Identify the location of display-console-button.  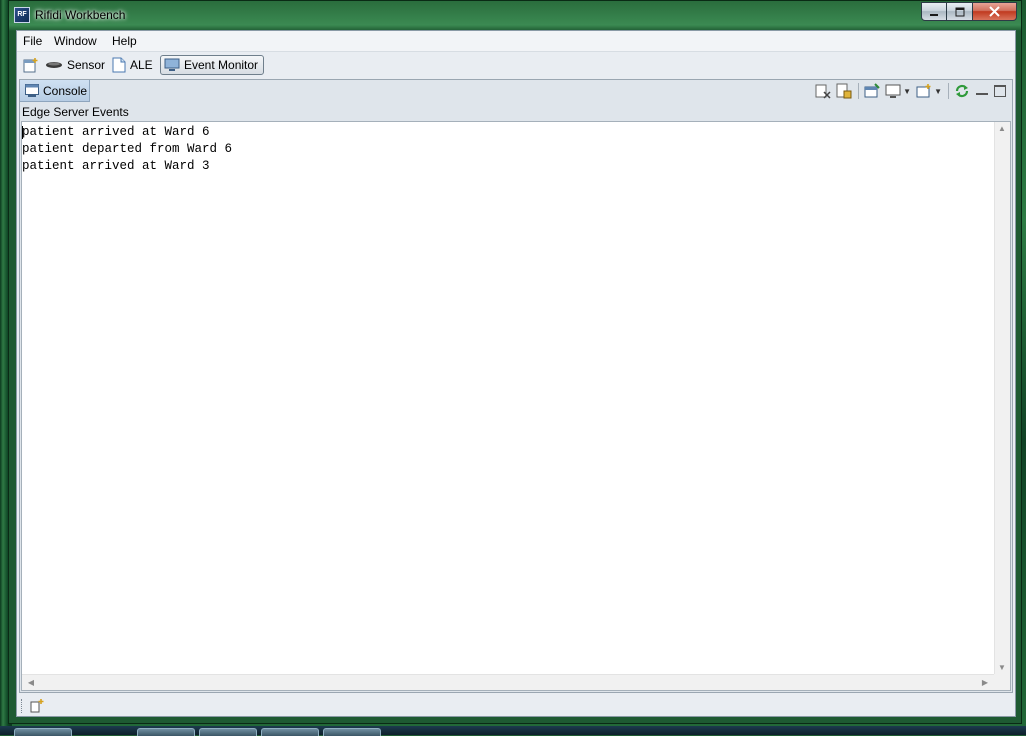
(893, 91).